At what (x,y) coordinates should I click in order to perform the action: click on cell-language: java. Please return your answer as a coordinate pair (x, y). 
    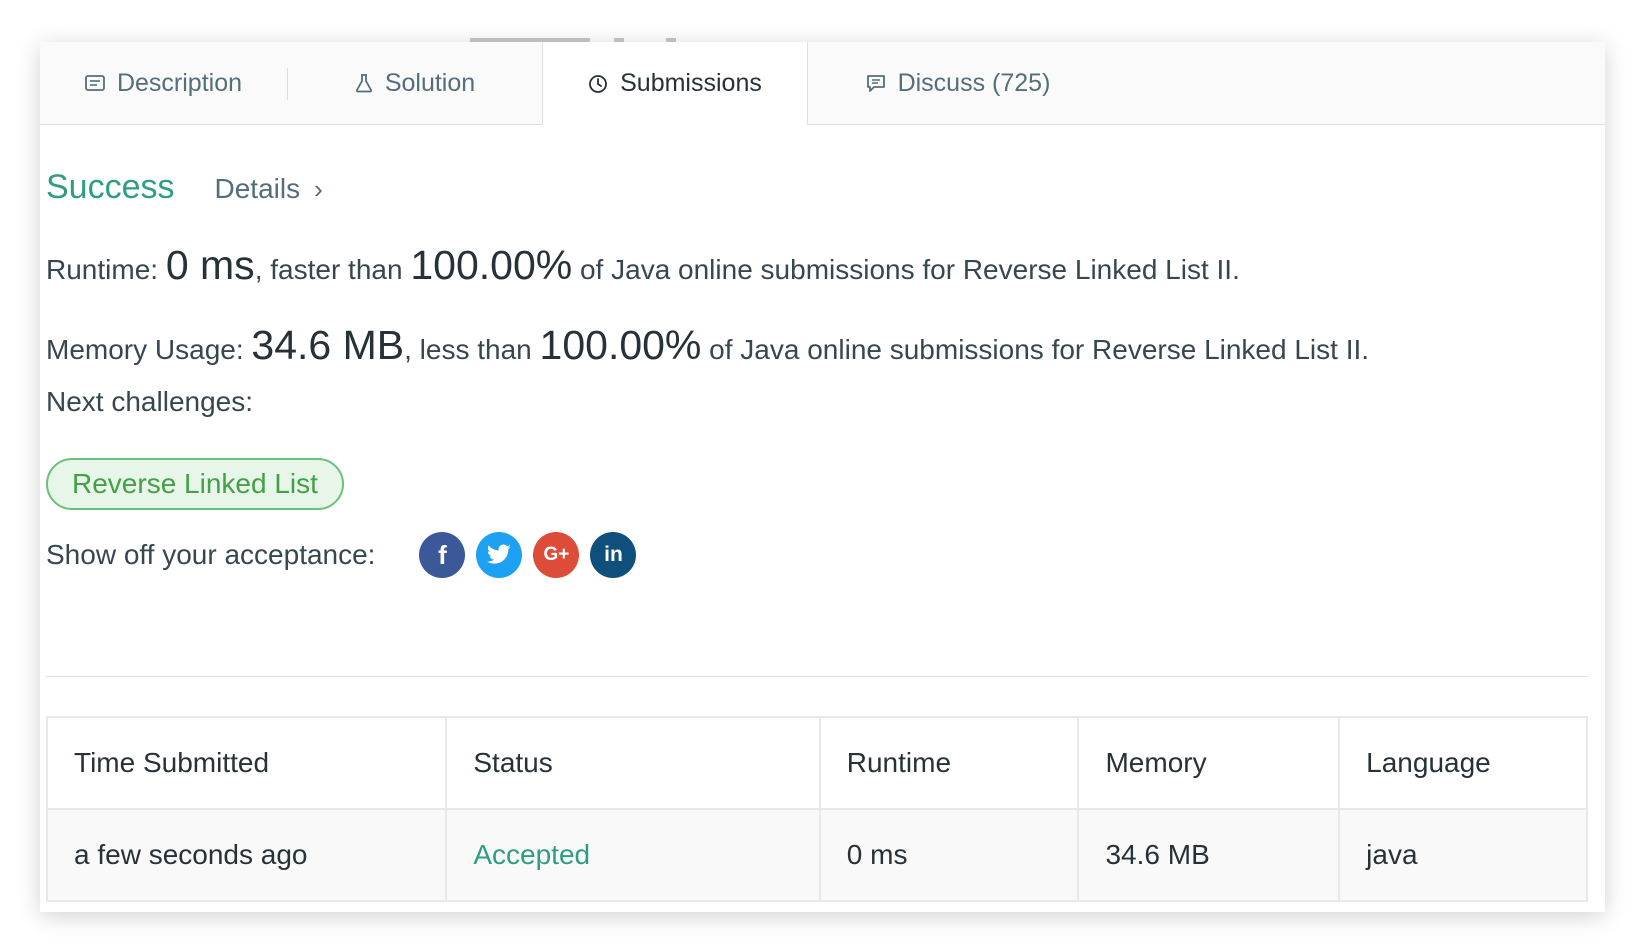
    Looking at the image, I should click on (1463, 855).